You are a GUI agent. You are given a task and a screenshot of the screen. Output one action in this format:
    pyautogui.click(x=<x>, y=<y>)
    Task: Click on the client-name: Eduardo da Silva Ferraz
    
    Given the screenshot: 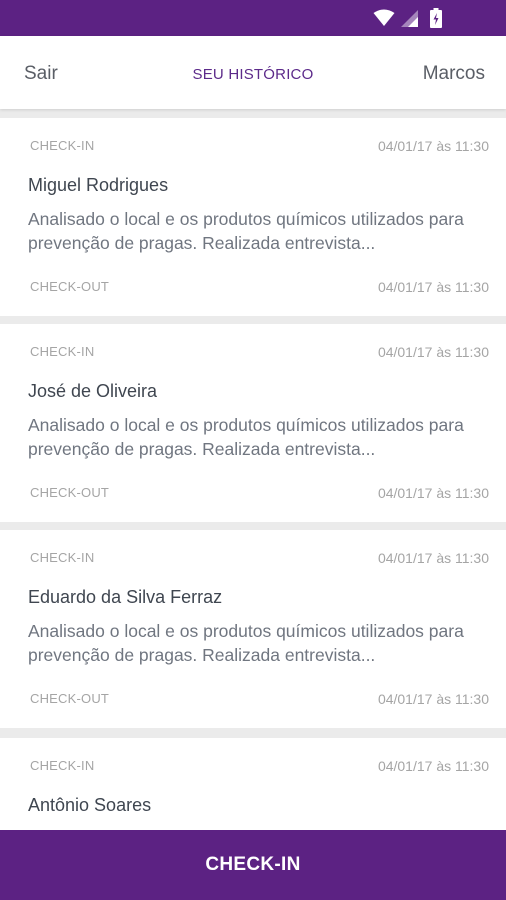 What is the action you would take?
    pyautogui.click(x=125, y=597)
    